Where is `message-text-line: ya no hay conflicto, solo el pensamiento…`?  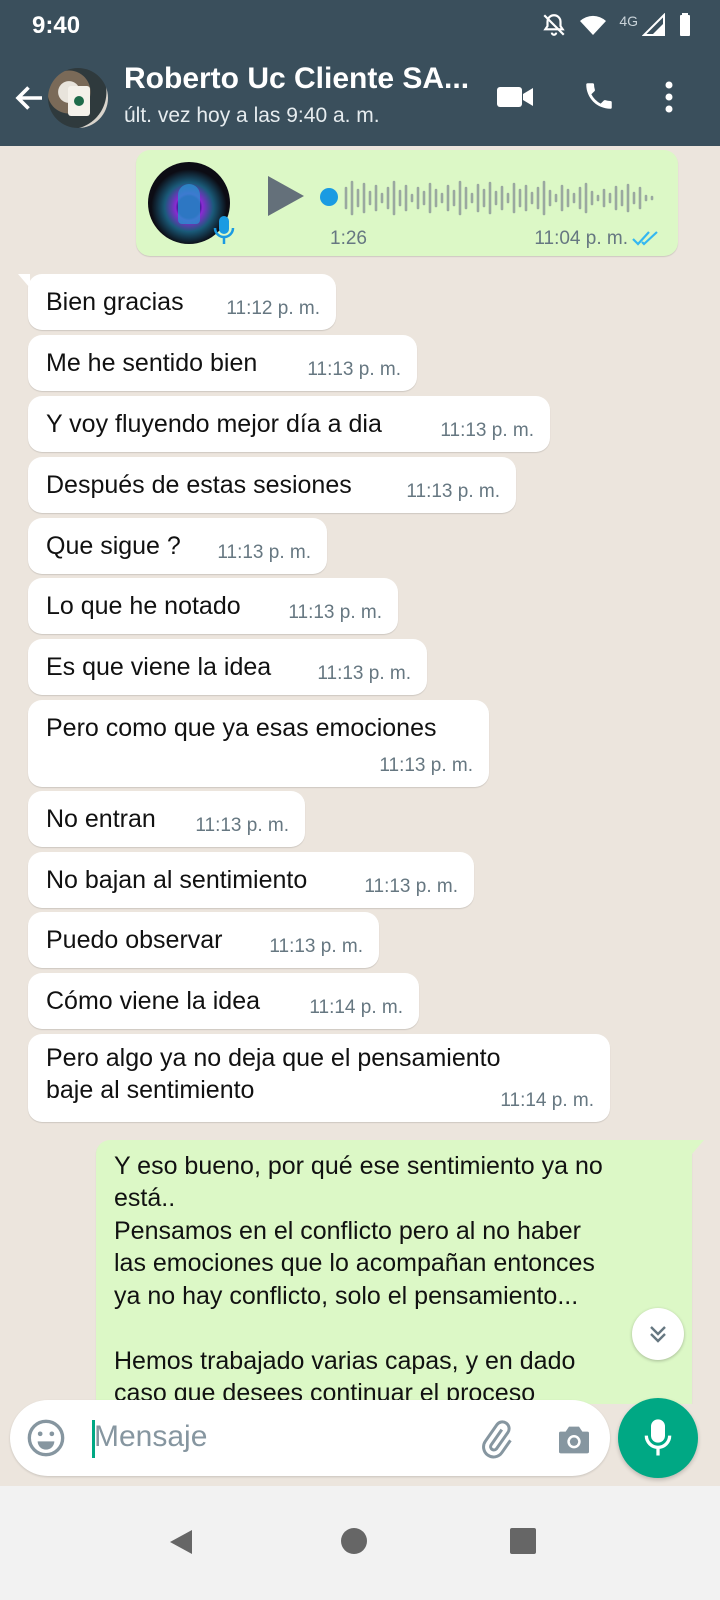
message-text-line: ya no hay conflicto, solo el pensamiento… is located at coordinates (346, 1296).